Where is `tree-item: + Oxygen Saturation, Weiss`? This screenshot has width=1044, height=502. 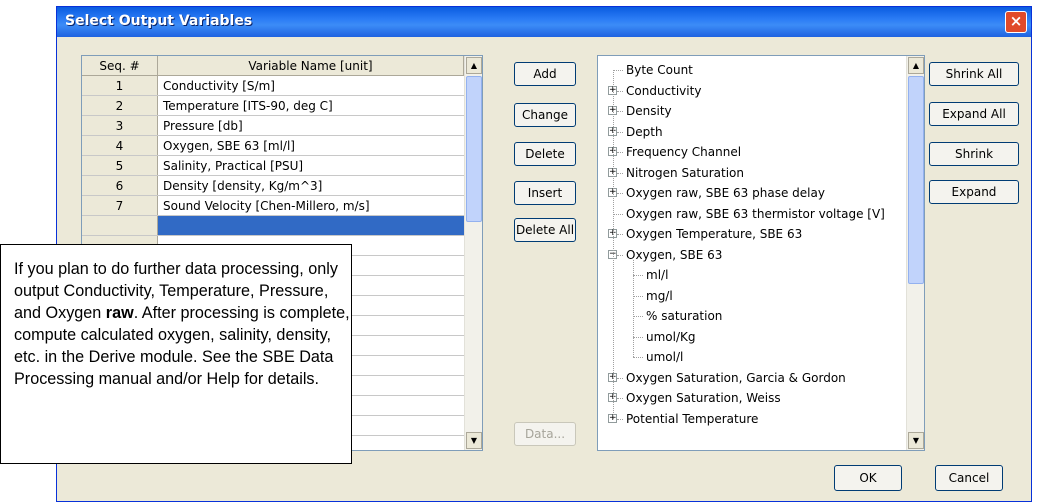 tree-item: + Oxygen Saturation, Weiss is located at coordinates (753, 398).